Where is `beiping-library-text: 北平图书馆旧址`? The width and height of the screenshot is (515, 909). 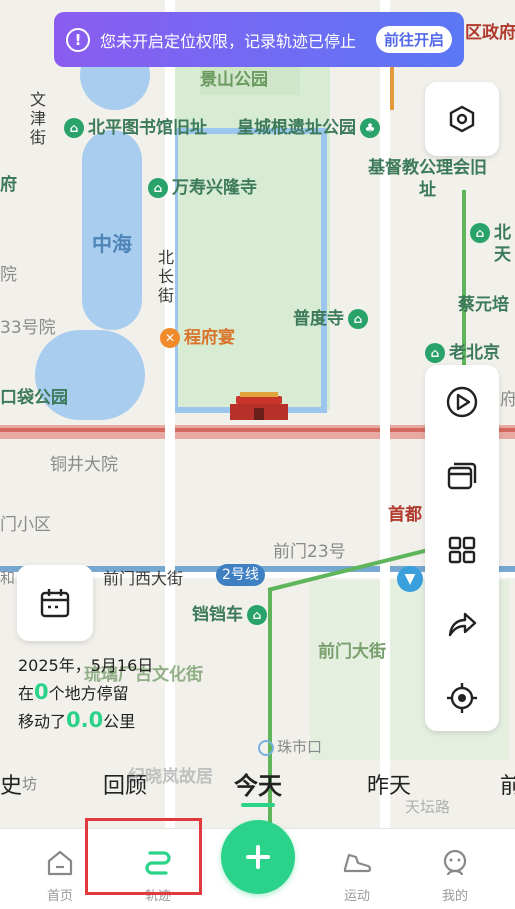 beiping-library-text: 北平图书馆旧址 is located at coordinates (147, 128).